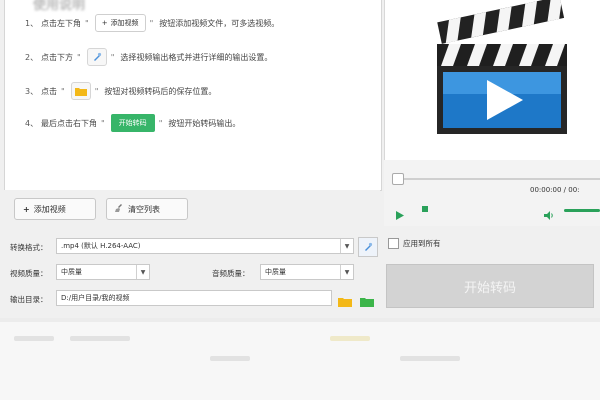  I want to click on apply-all-option: 应用到所有, so click(414, 243).